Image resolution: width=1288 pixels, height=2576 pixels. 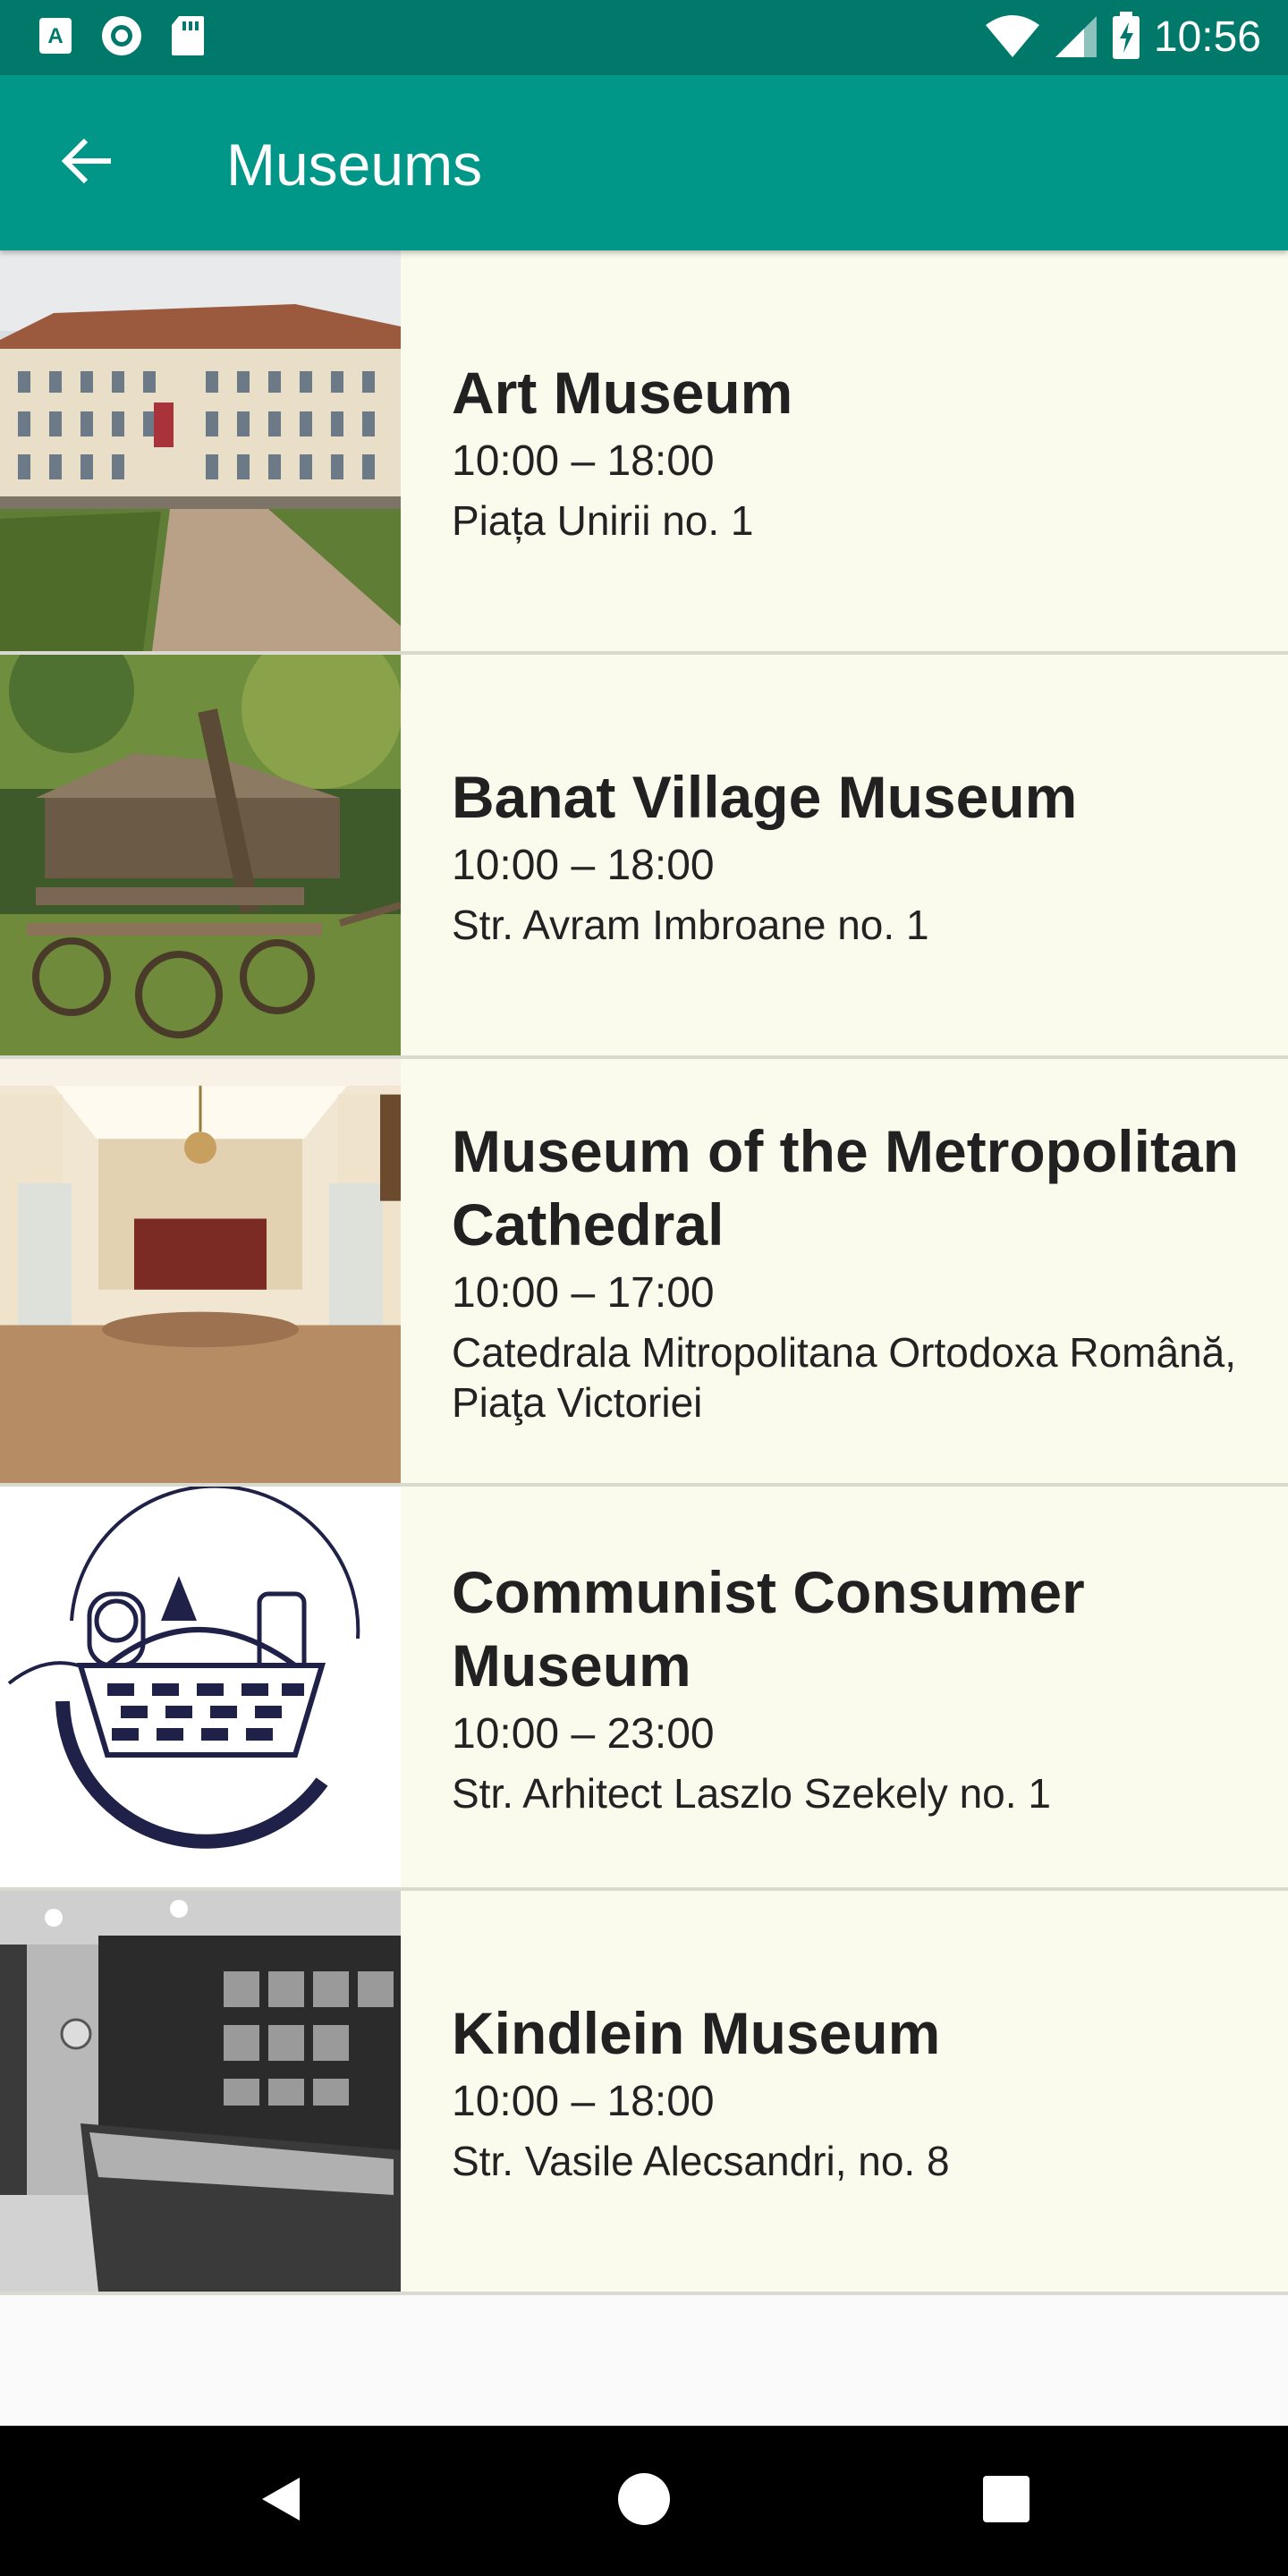 What do you see at coordinates (583, 1734) in the screenshot?
I see `museum-hours: 10:00 – 23:00` at bounding box center [583, 1734].